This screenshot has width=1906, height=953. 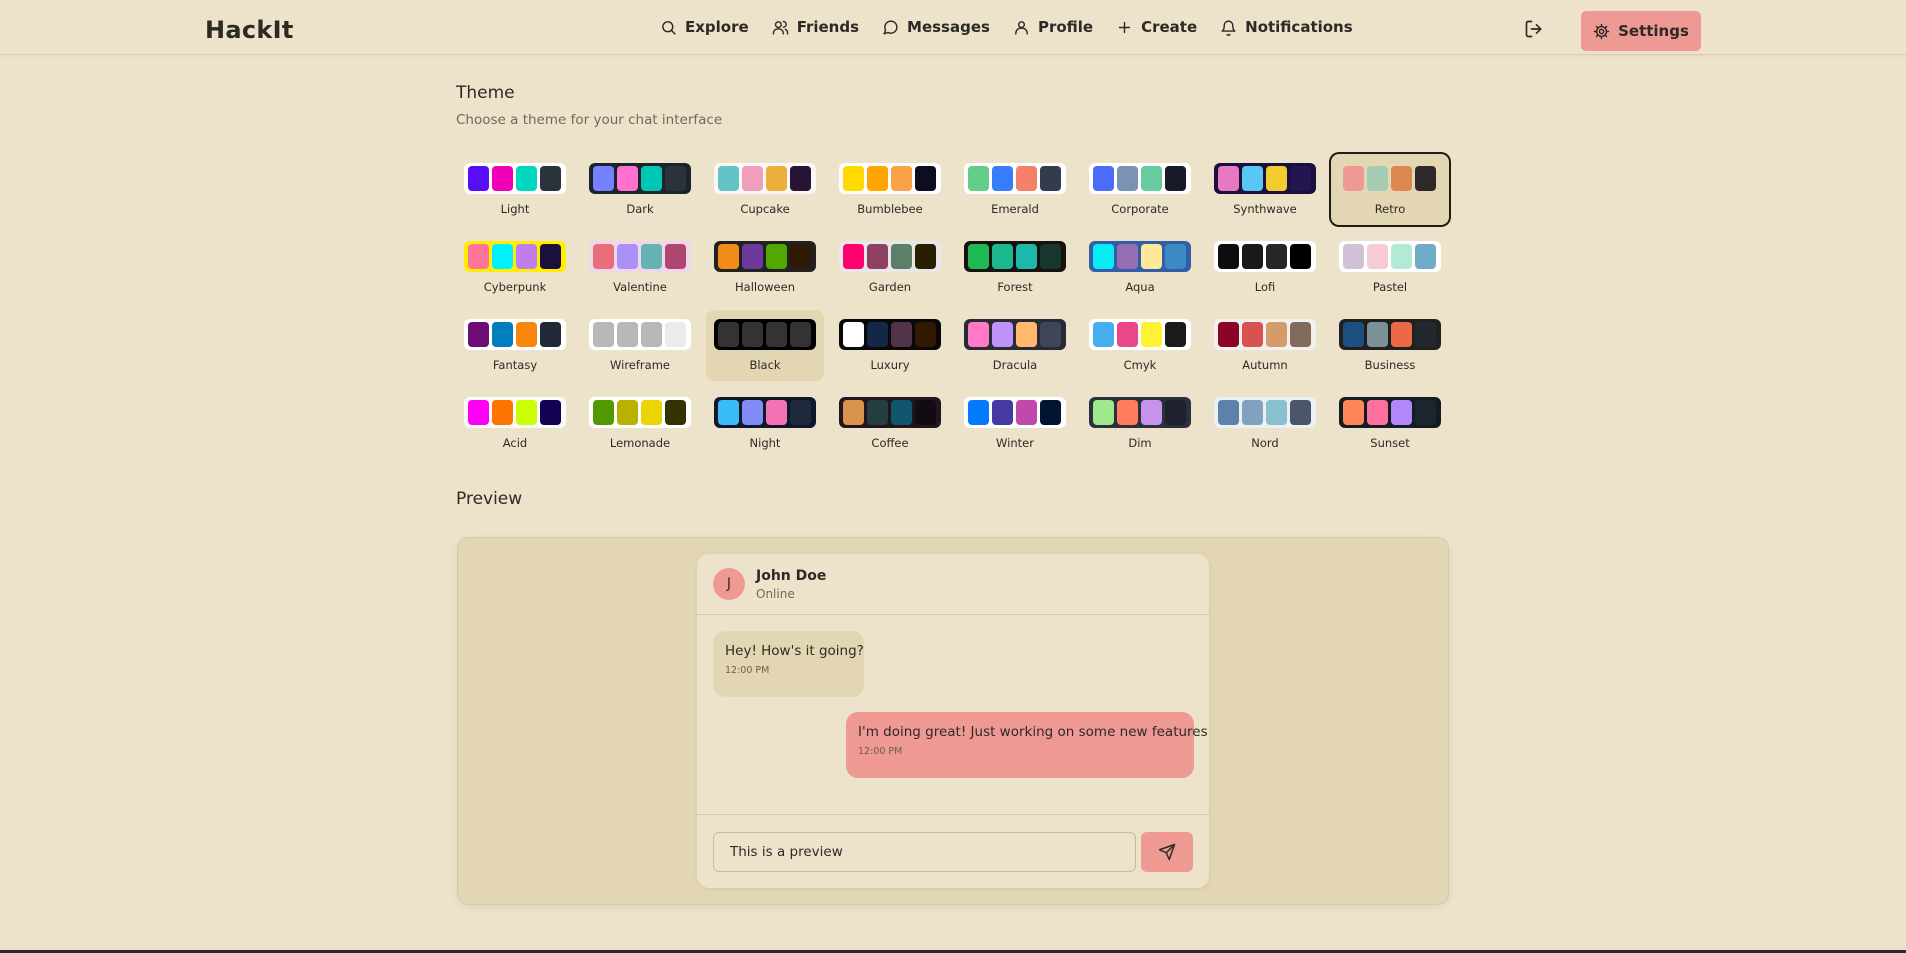 What do you see at coordinates (791, 576) in the screenshot?
I see `contact-name: John Doe` at bounding box center [791, 576].